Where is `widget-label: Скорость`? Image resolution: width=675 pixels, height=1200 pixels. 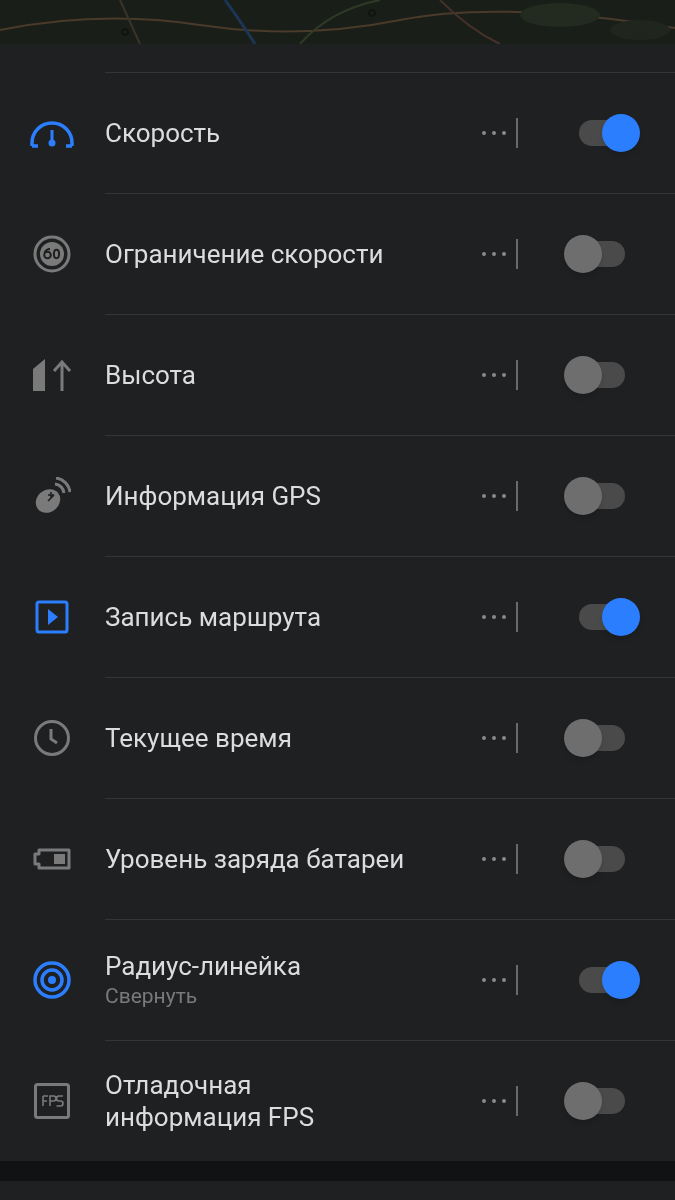 widget-label: Скорость is located at coordinates (163, 133).